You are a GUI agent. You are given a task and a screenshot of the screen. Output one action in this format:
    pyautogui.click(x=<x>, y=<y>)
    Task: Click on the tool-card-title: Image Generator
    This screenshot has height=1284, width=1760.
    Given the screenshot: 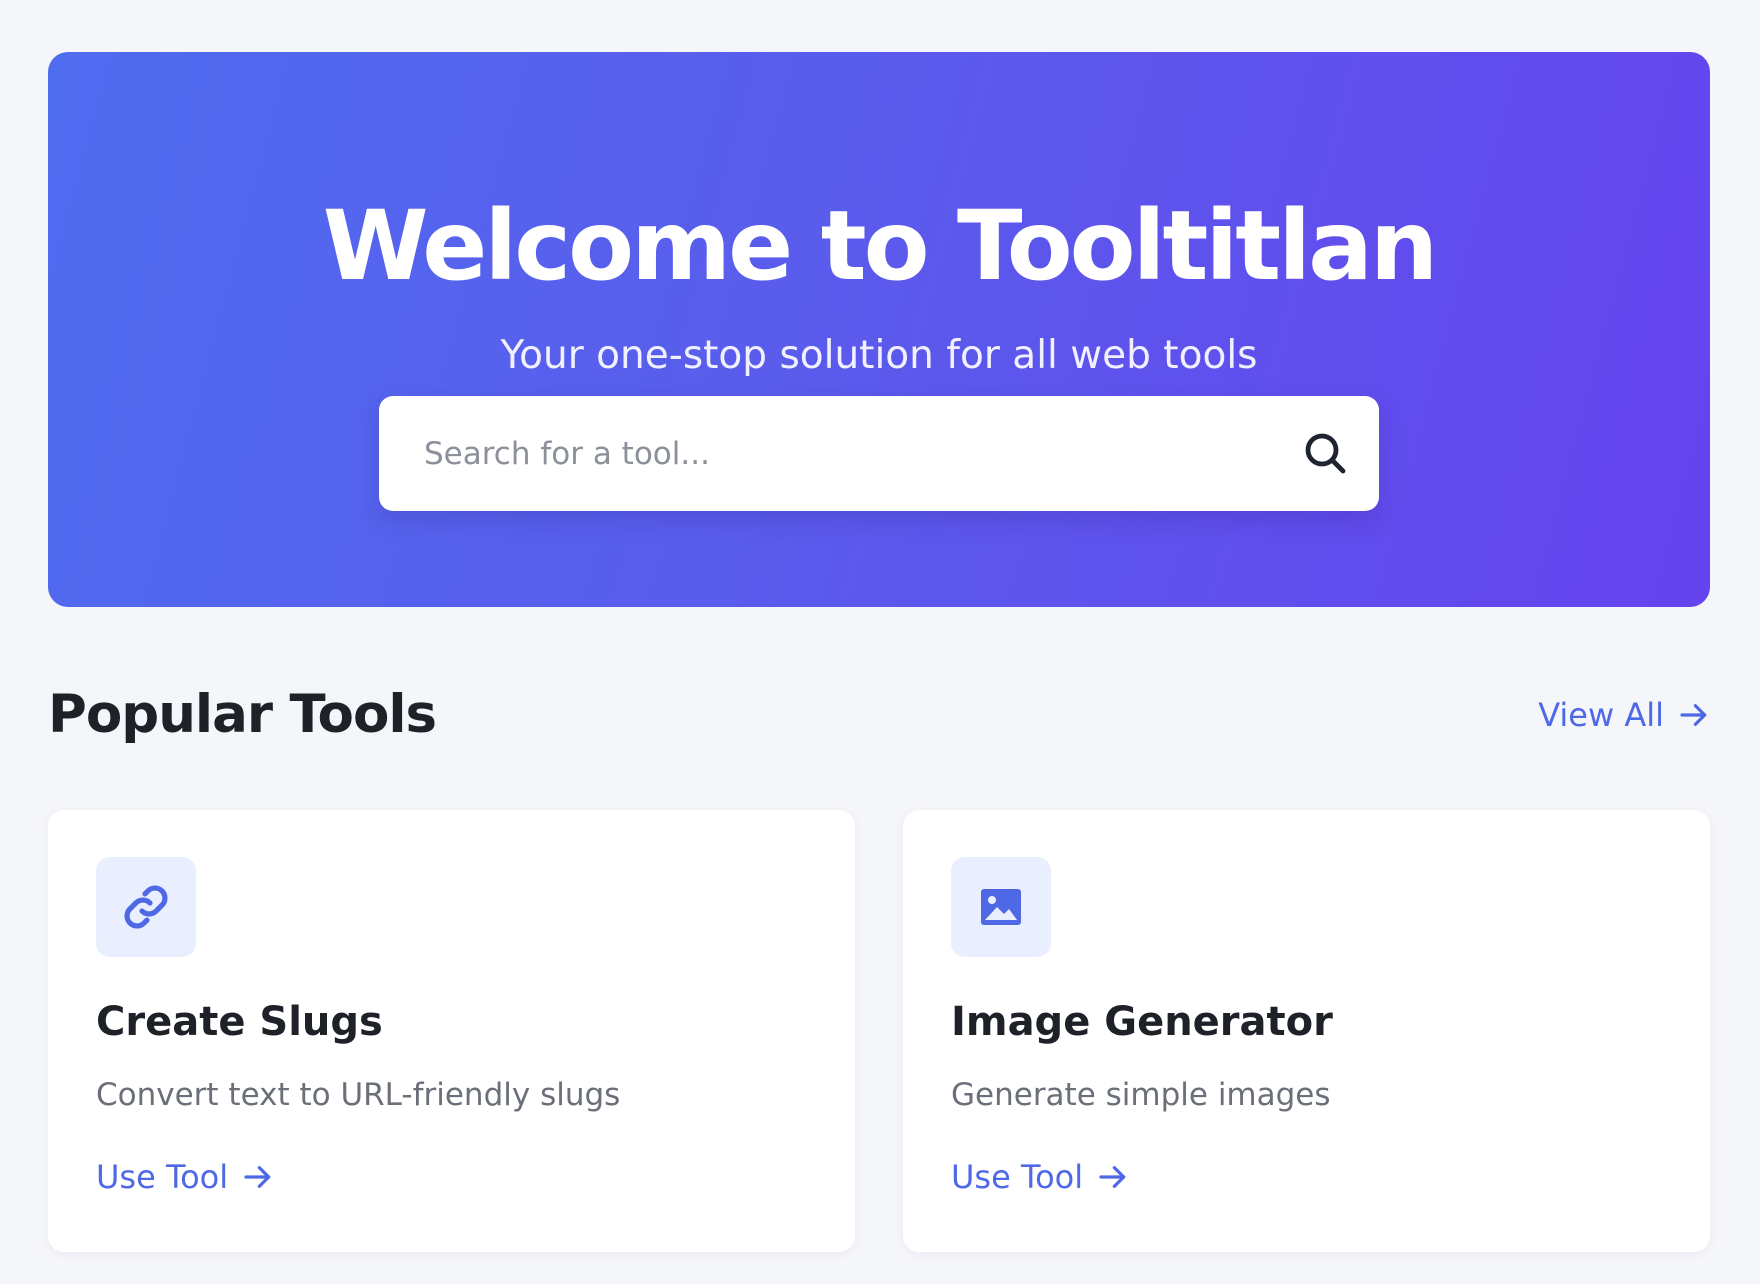 What is the action you would take?
    pyautogui.click(x=1142, y=1022)
    